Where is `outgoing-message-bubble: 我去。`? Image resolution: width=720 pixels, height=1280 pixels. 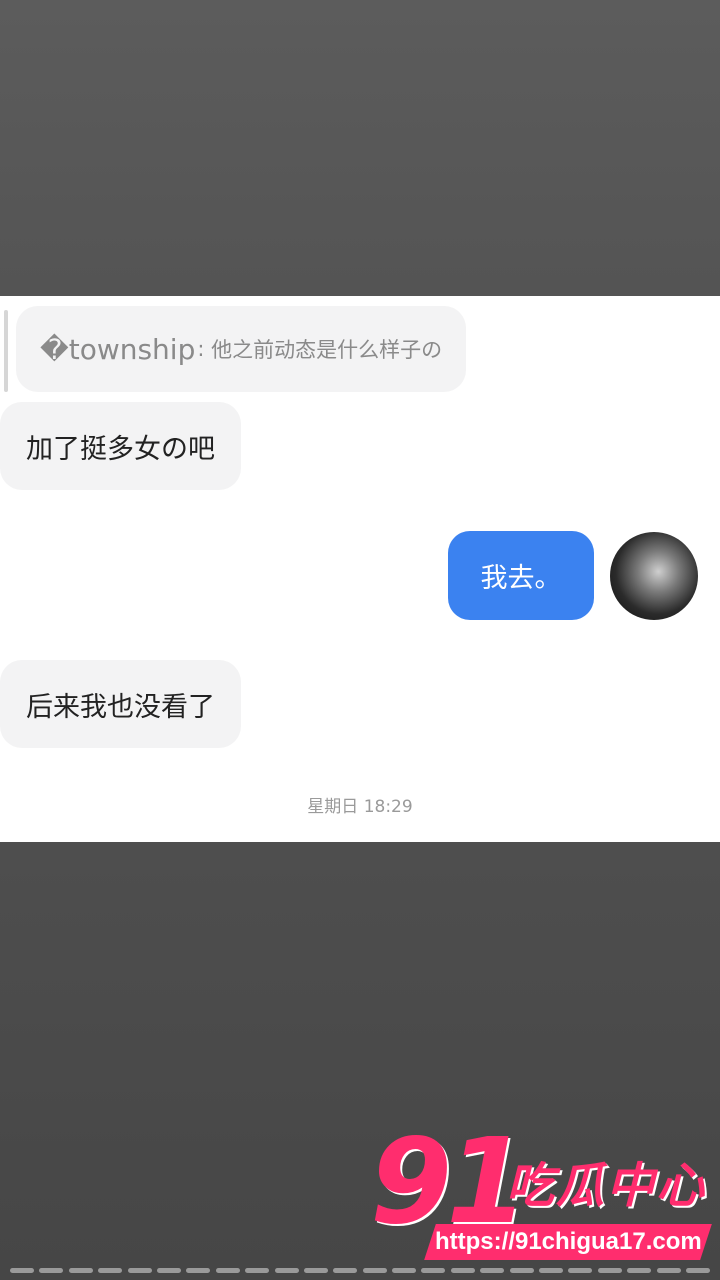 outgoing-message-bubble: 我去。 is located at coordinates (521, 575).